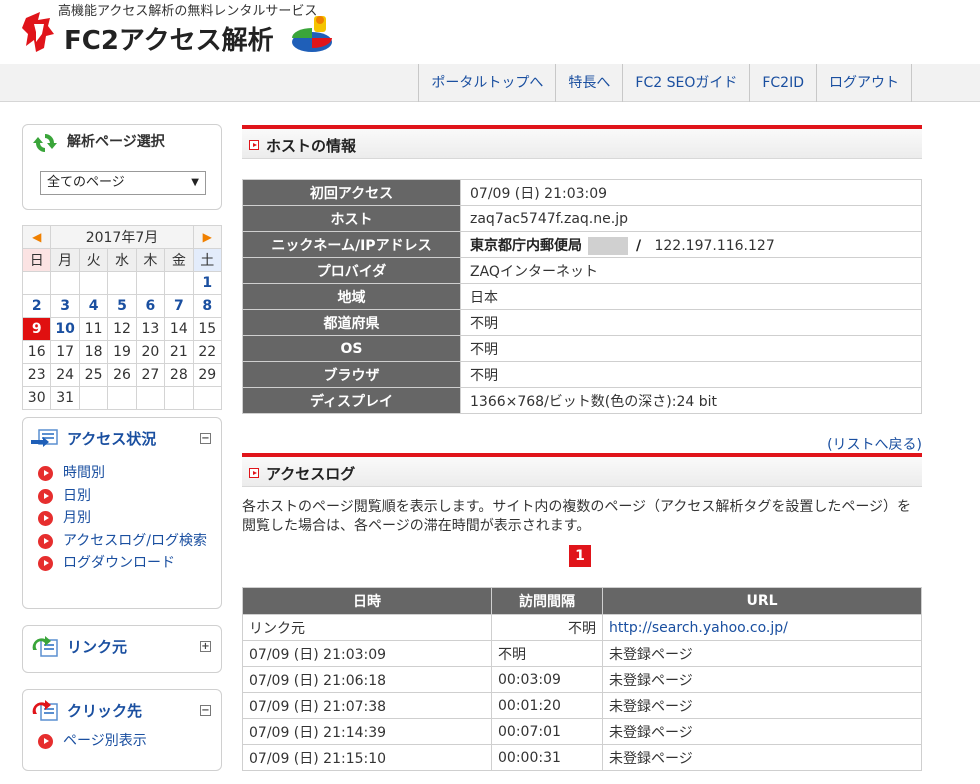 This screenshot has width=980, height=784. What do you see at coordinates (93, 260) in the screenshot?
I see `calendar-weekday: 火` at bounding box center [93, 260].